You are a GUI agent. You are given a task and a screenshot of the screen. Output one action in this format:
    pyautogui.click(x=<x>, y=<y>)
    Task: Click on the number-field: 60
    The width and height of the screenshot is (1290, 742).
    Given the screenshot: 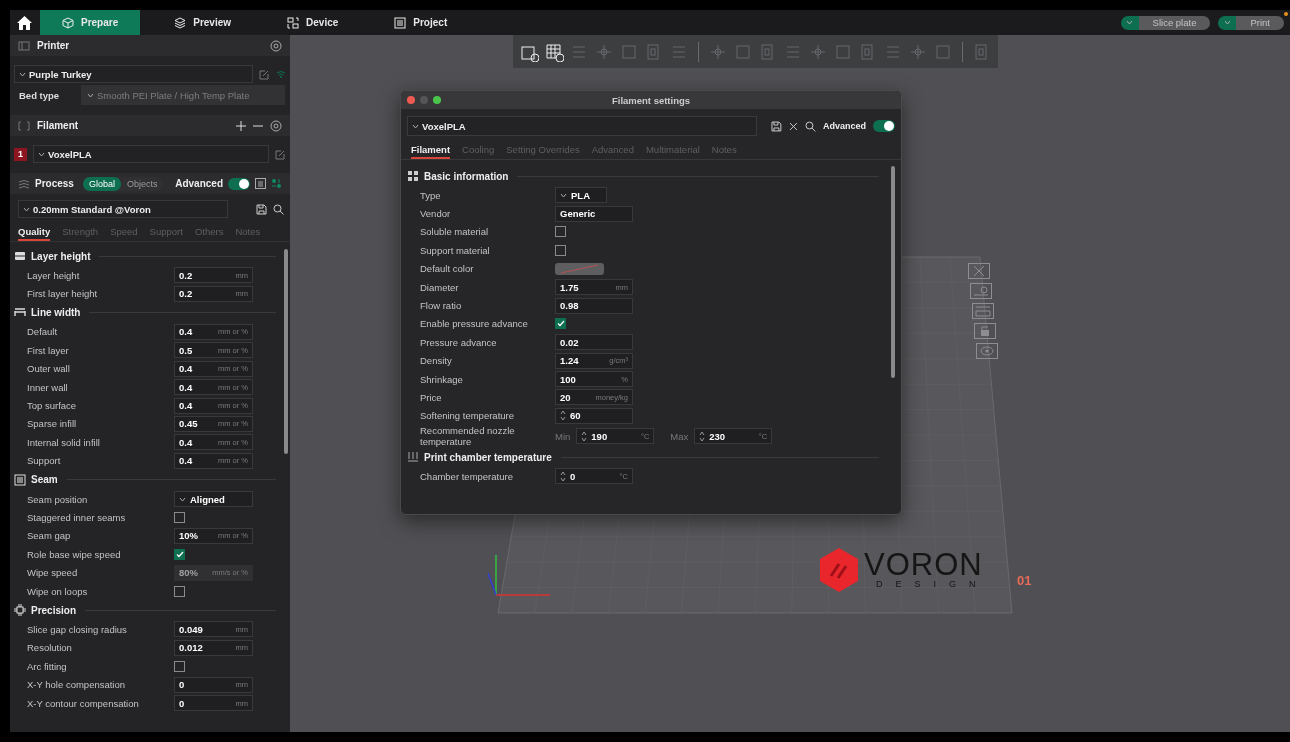 What is the action you would take?
    pyautogui.click(x=594, y=415)
    